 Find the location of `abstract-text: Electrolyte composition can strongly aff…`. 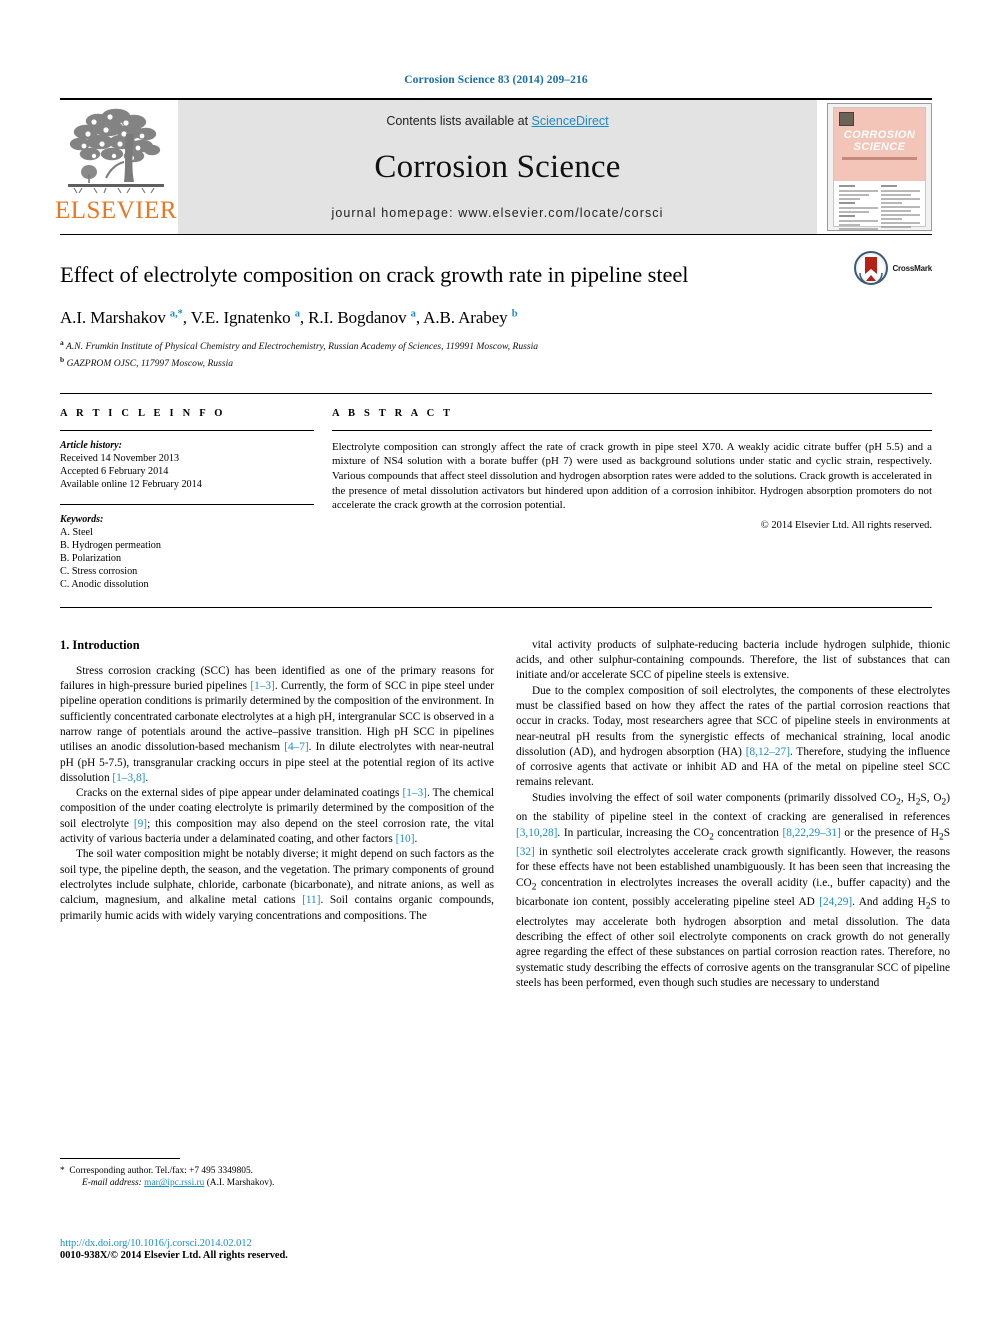

abstract-text: Electrolyte composition can strongly aff… is located at coordinates (632, 476).